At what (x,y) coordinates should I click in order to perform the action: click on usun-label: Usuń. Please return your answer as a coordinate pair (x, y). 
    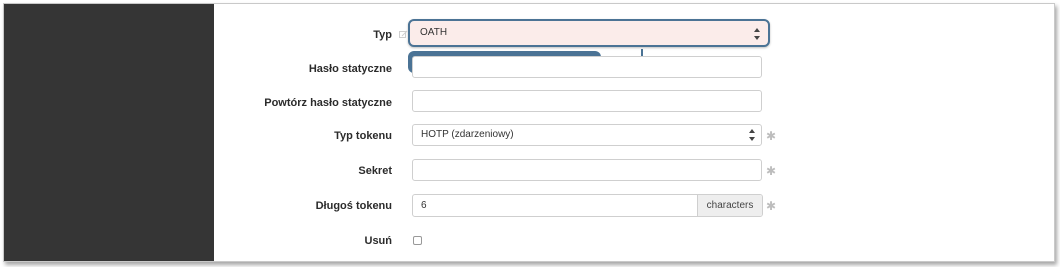
    Looking at the image, I should click on (378, 241).